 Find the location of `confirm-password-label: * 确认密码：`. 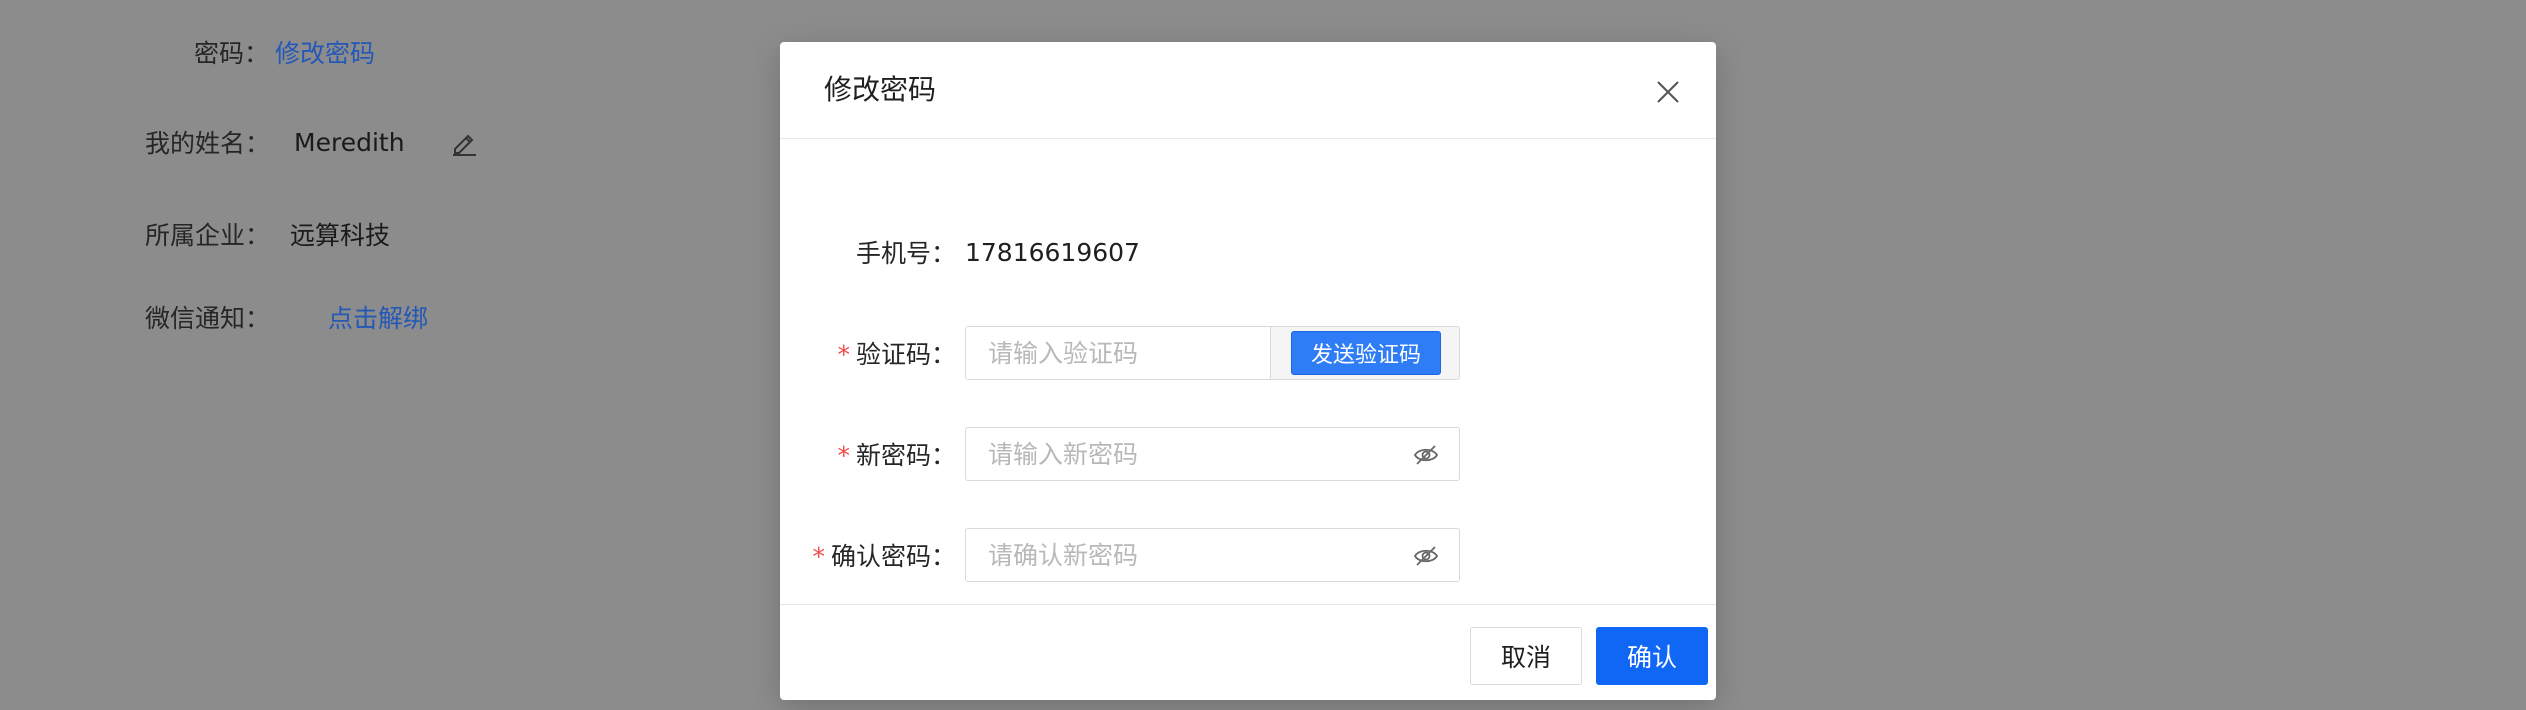

confirm-password-label: * 确认密码： is located at coordinates (884, 555).